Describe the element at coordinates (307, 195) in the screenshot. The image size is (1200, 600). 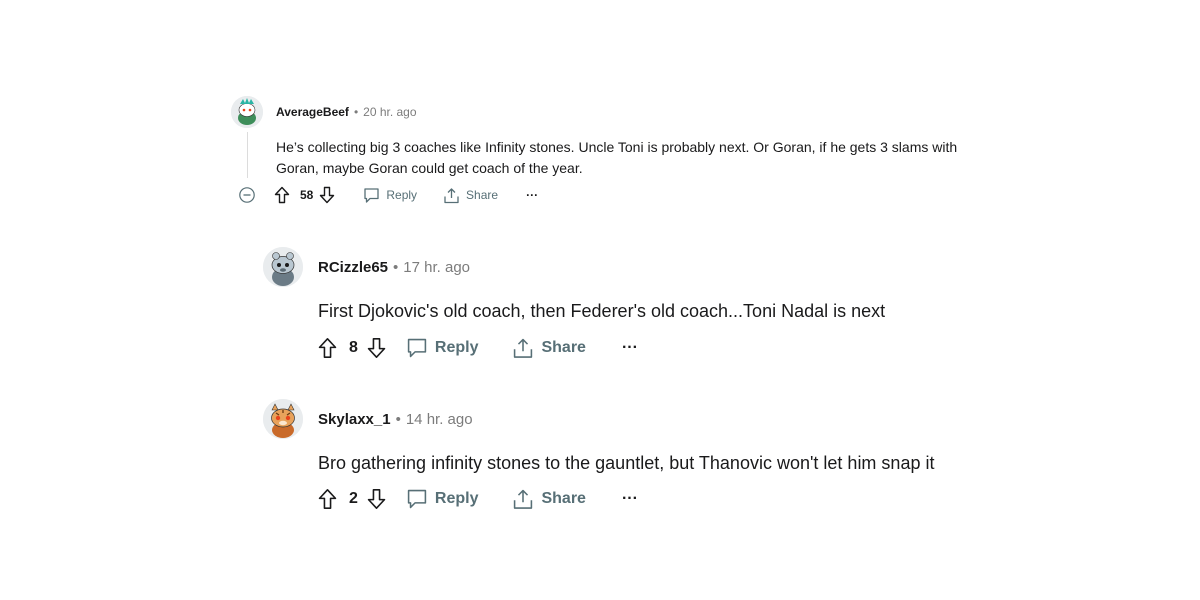
I see `vote-count: 58` at that location.